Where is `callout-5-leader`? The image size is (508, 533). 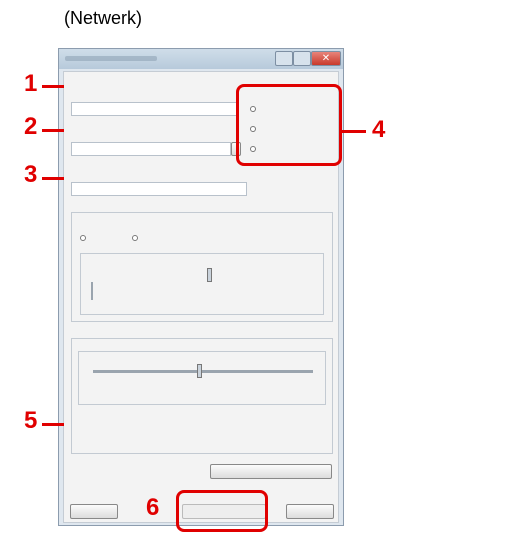
callout-5-leader is located at coordinates (53, 424).